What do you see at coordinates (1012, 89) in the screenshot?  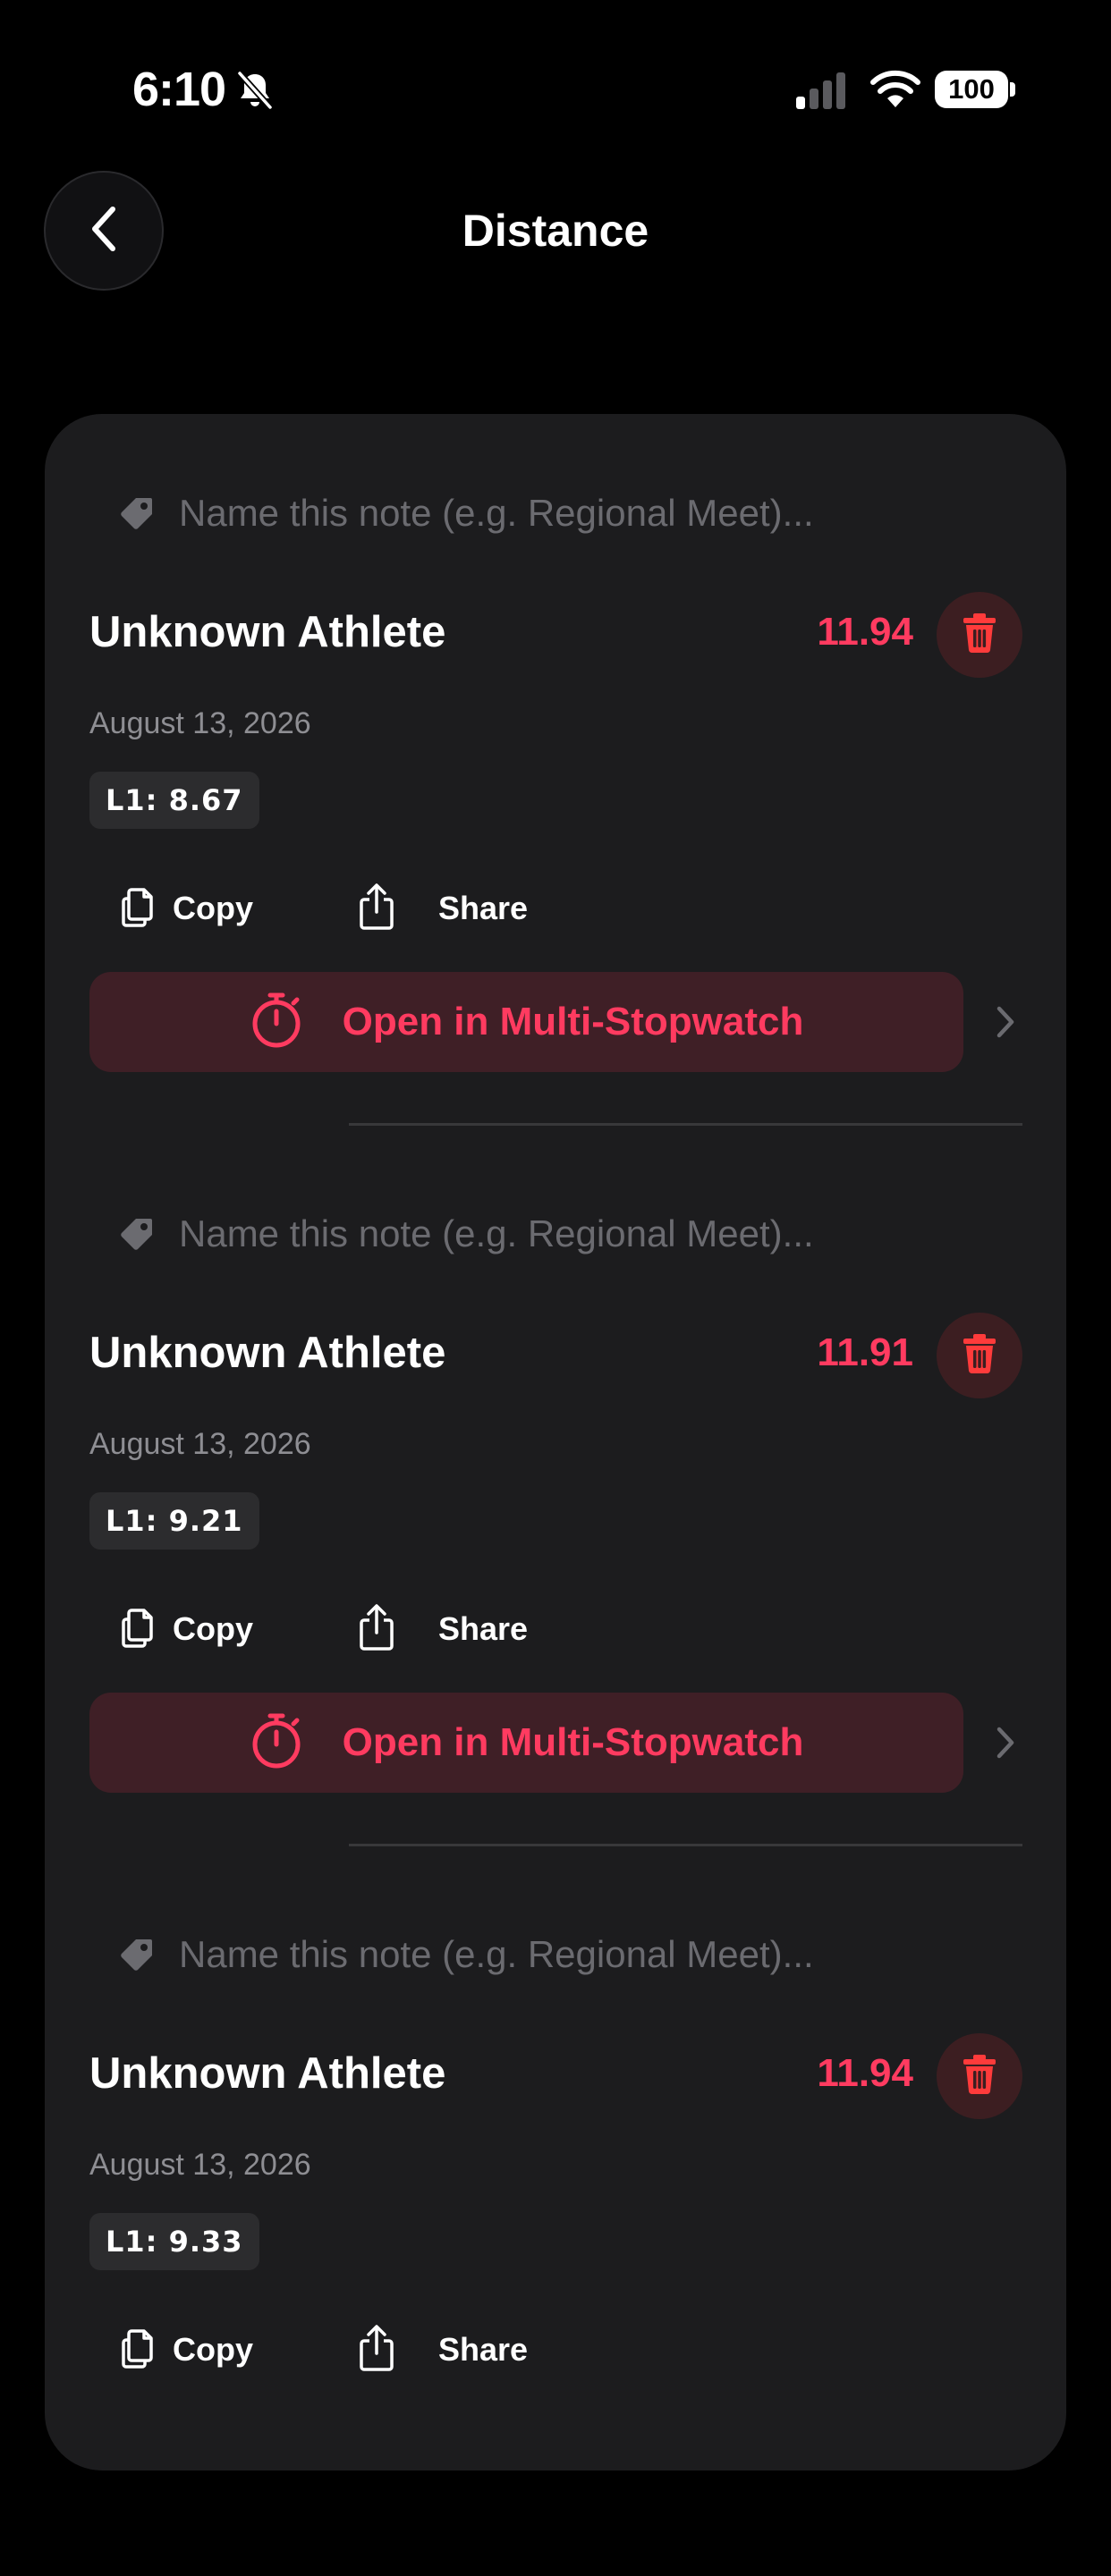 I see `battery-tip` at bounding box center [1012, 89].